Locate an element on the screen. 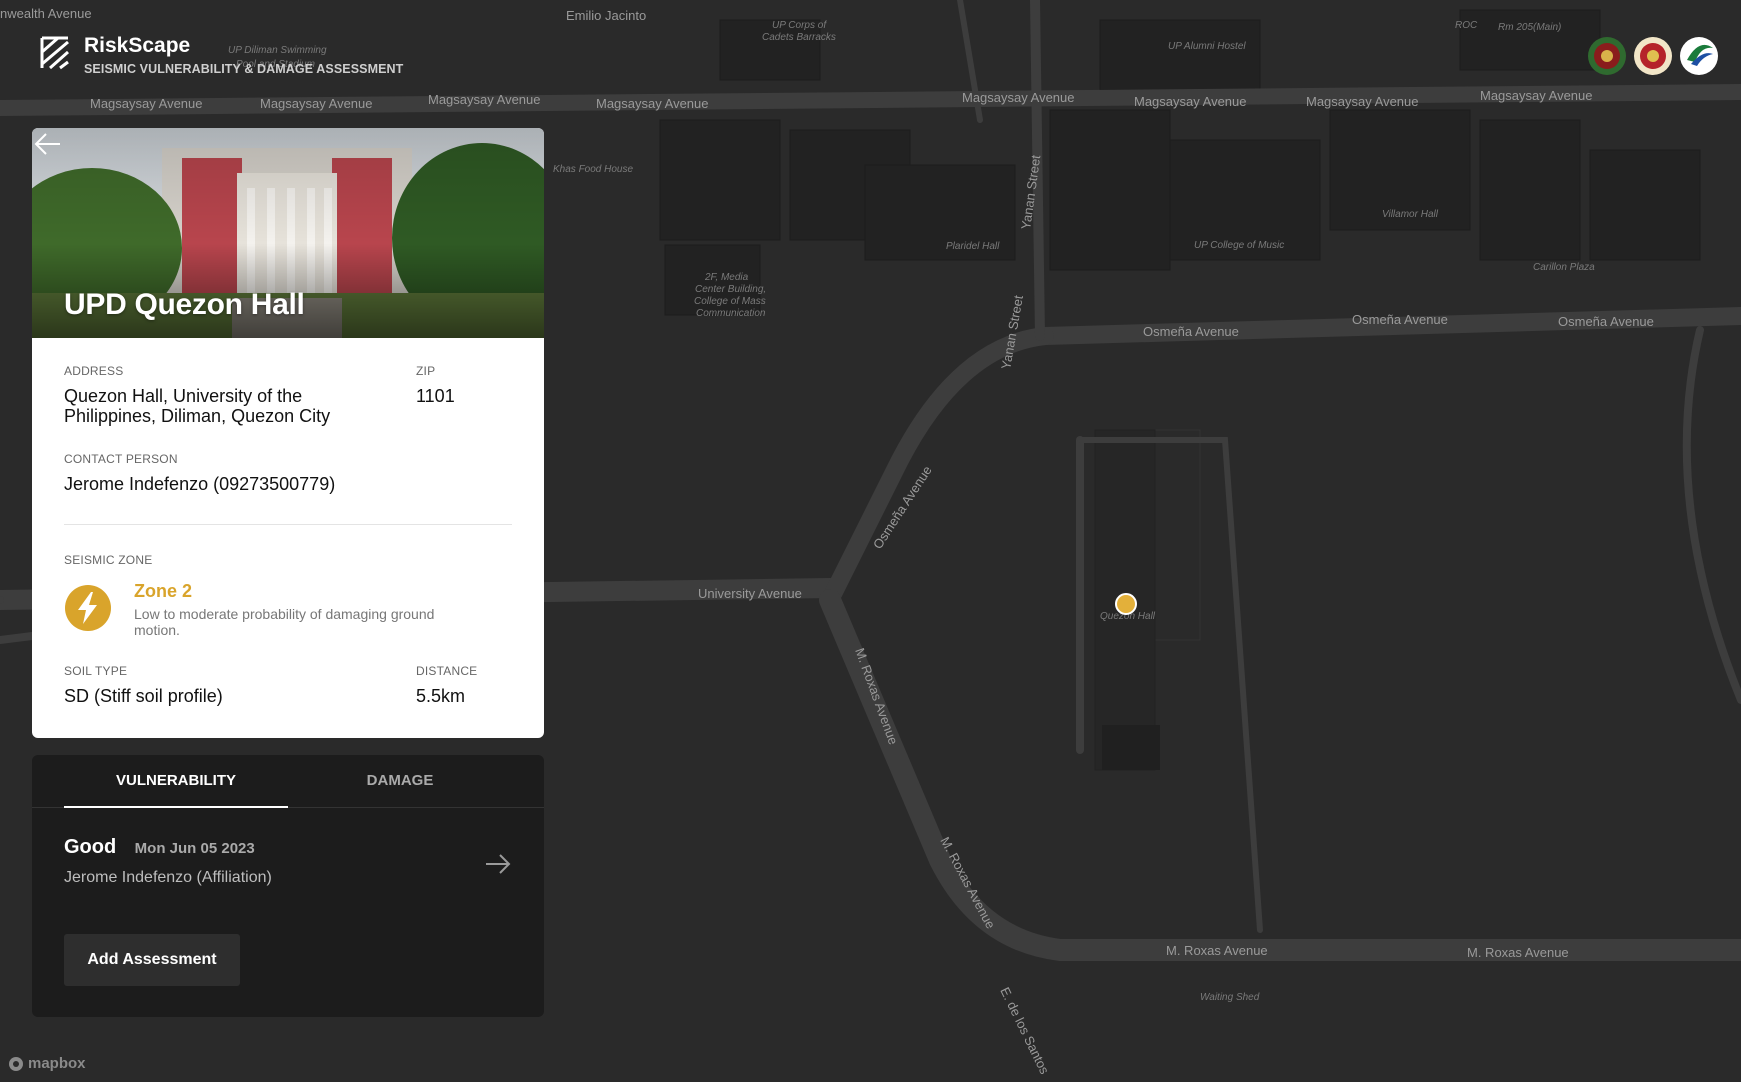 This screenshot has height=1082, width=1741. svg-text: Center Building, is located at coordinates (730, 289).